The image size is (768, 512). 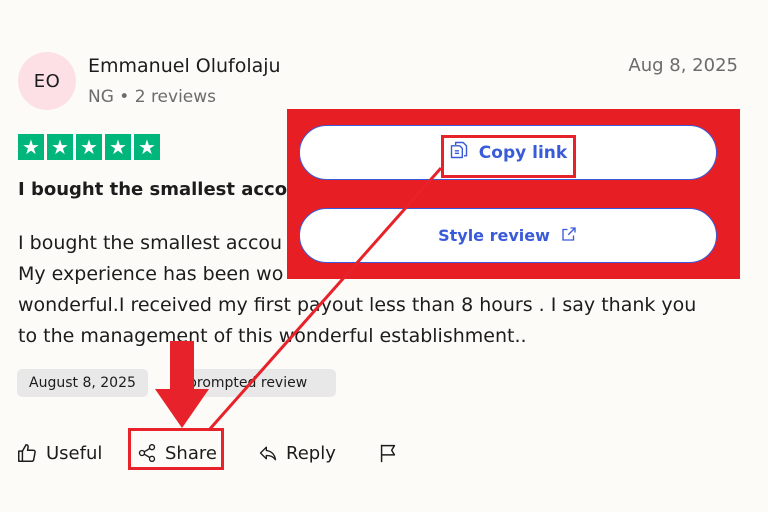 I want to click on report-button, so click(x=388, y=453).